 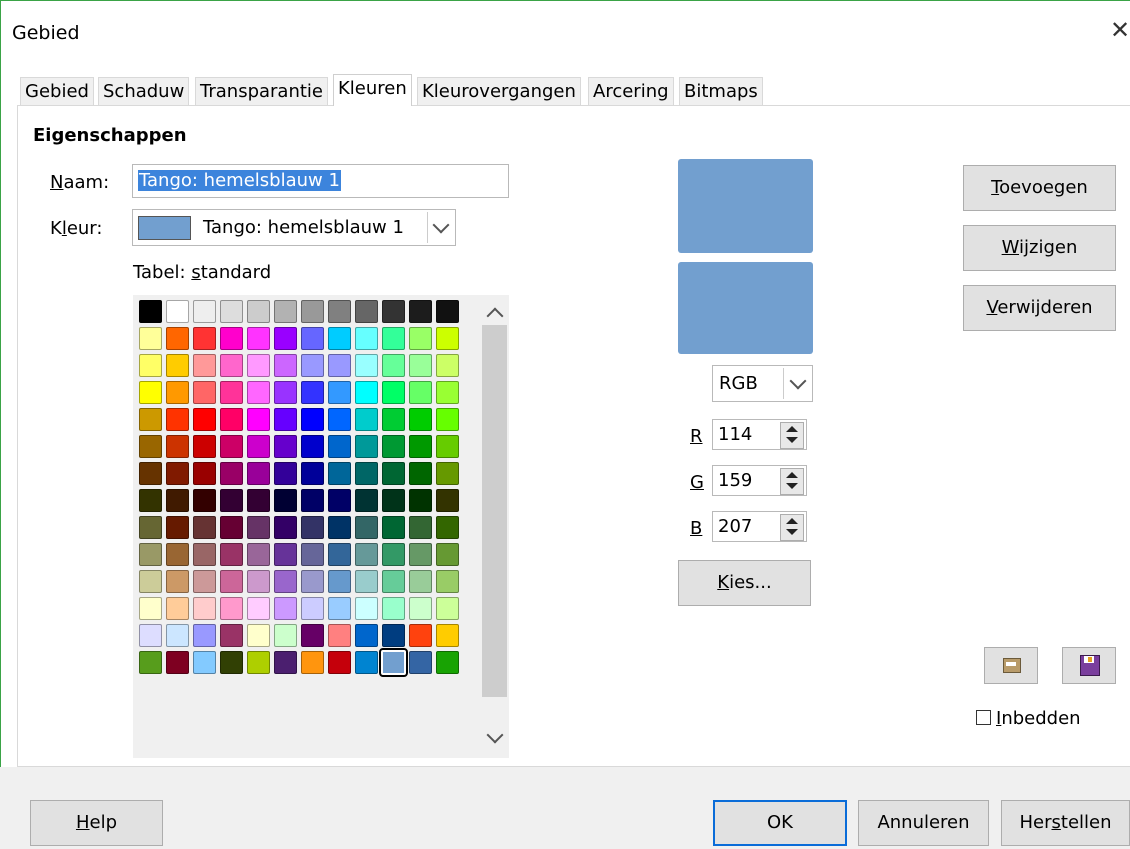 What do you see at coordinates (762, 383) in the screenshot?
I see `color-mode-dropdown: RGB` at bounding box center [762, 383].